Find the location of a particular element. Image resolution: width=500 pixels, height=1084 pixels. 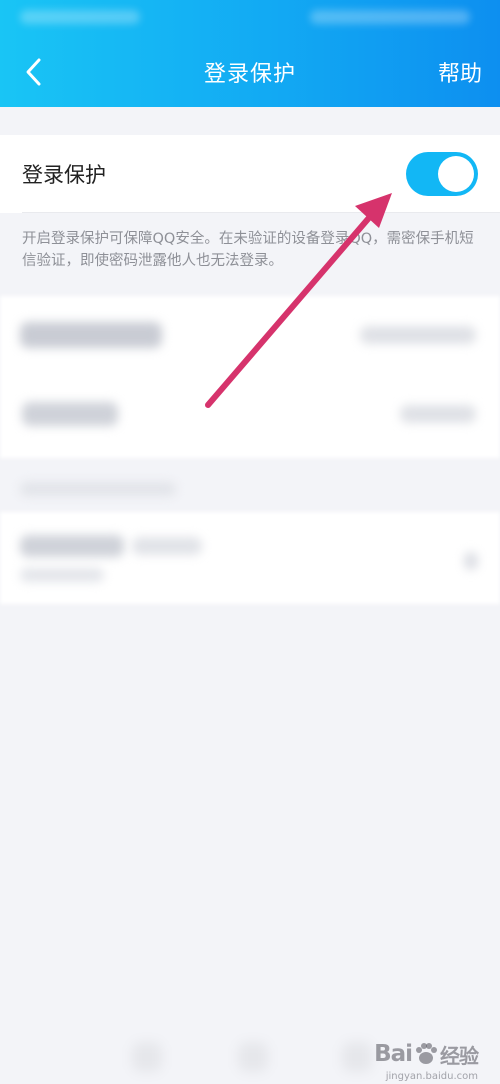

row-divider is located at coordinates (261, 212).